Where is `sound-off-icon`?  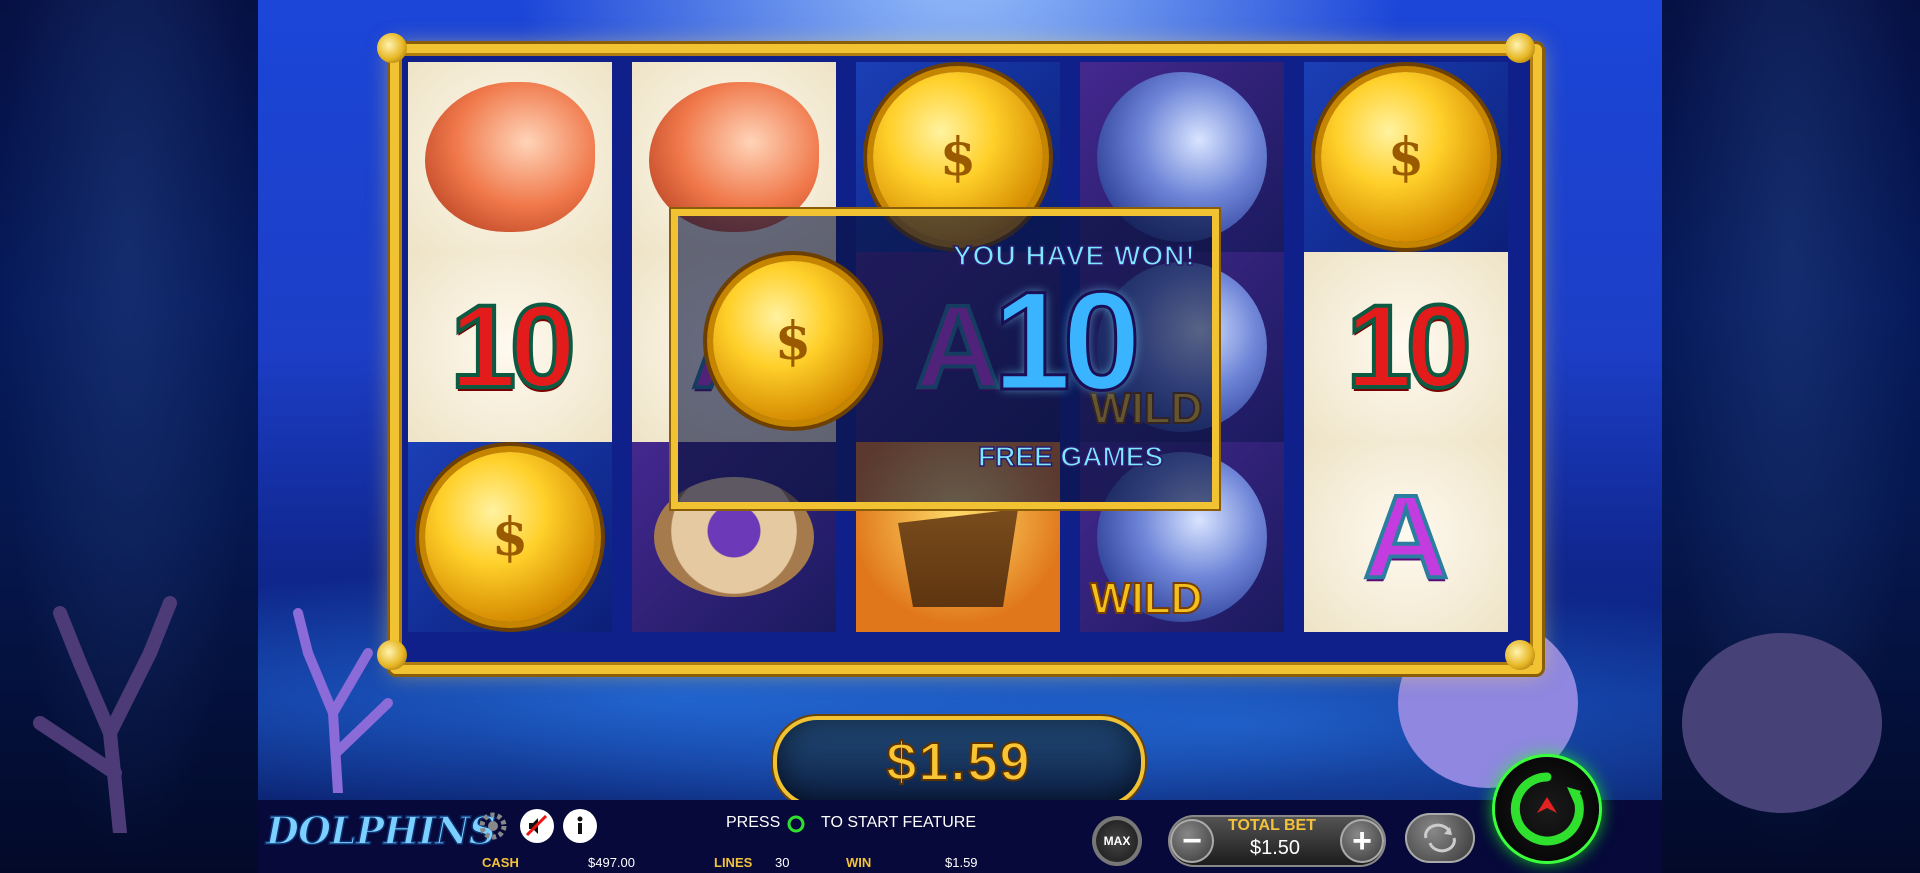
sound-off-icon is located at coordinates (537, 826).